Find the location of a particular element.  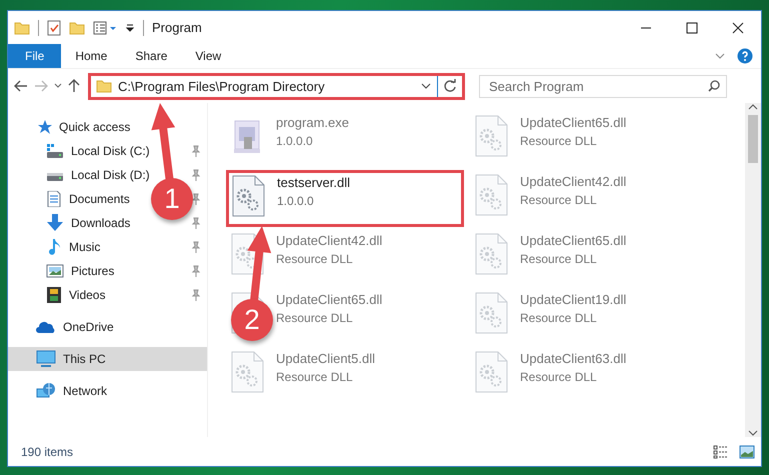

search-field: Search Program is located at coordinates (603, 86).